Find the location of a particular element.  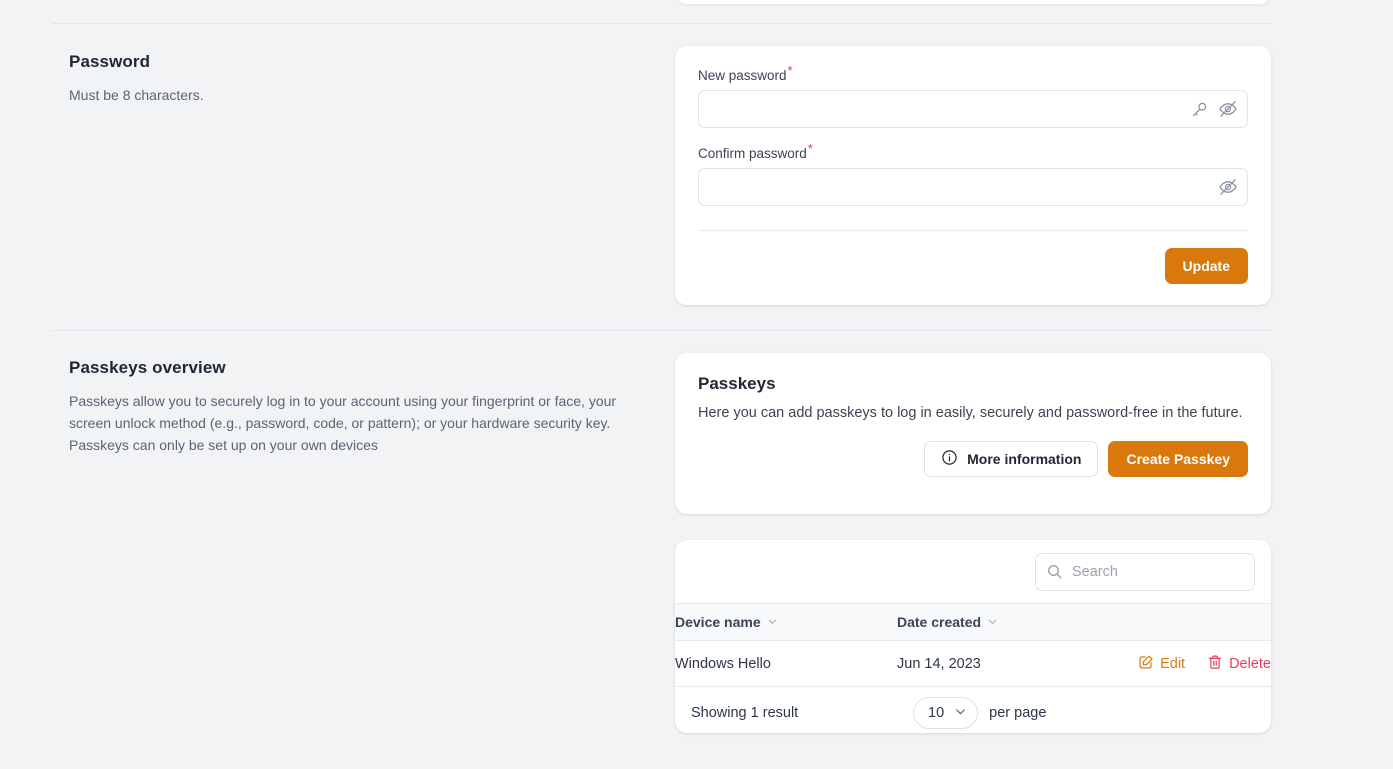

more-information-button: More information is located at coordinates (1011, 459).